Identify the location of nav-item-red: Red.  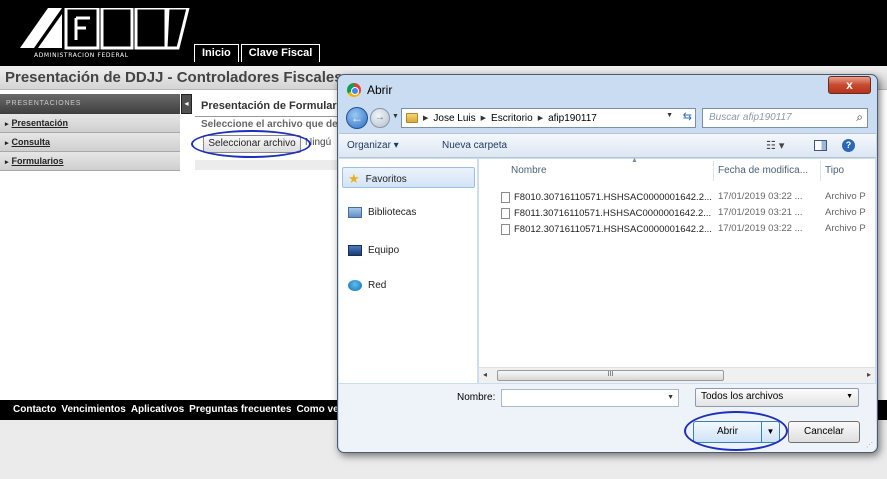
(367, 285).